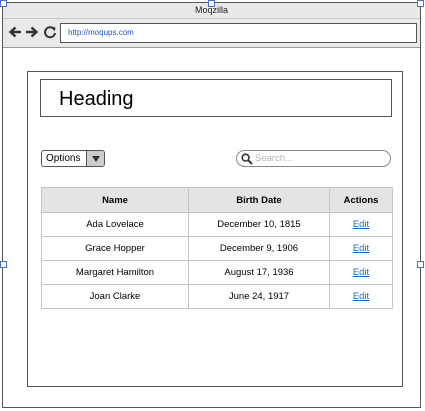 This screenshot has height=411, width=425. What do you see at coordinates (259, 200) in the screenshot?
I see `column-header-birth-date: Birth Date` at bounding box center [259, 200].